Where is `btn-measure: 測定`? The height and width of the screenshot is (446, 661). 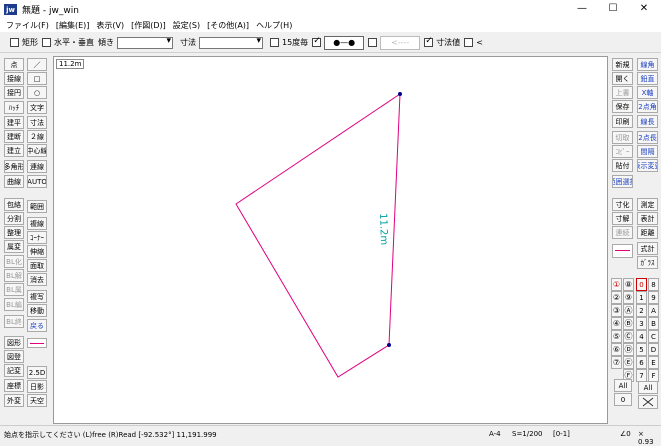 btn-measure: 測定 is located at coordinates (647, 204).